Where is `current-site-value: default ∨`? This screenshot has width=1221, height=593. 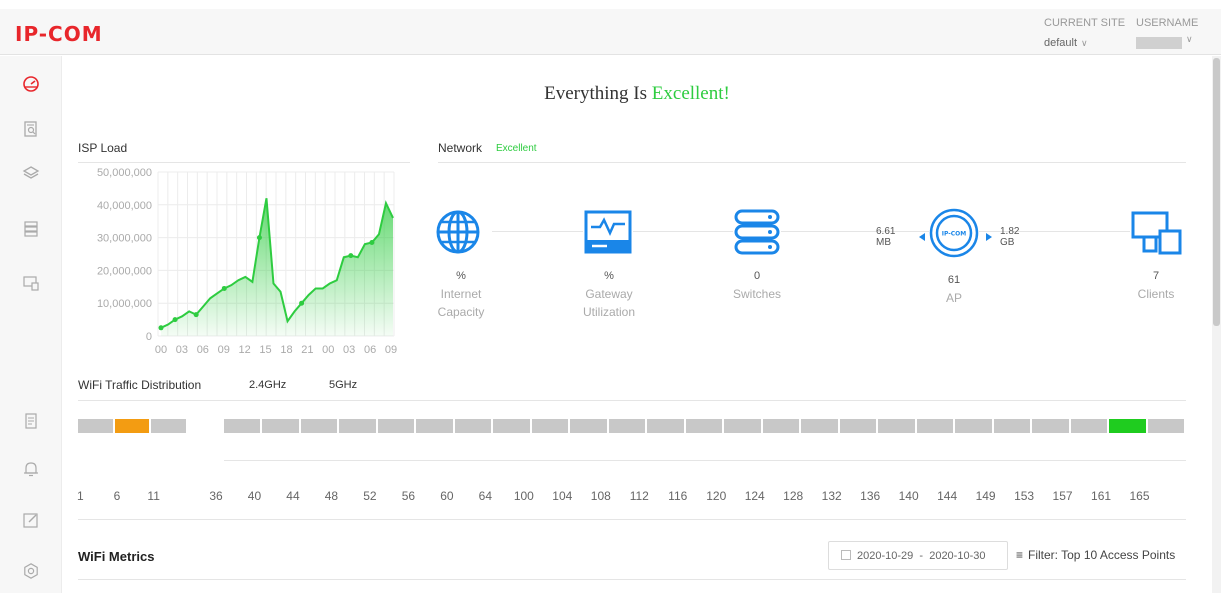
current-site-value: default ∨ is located at coordinates (1084, 43).